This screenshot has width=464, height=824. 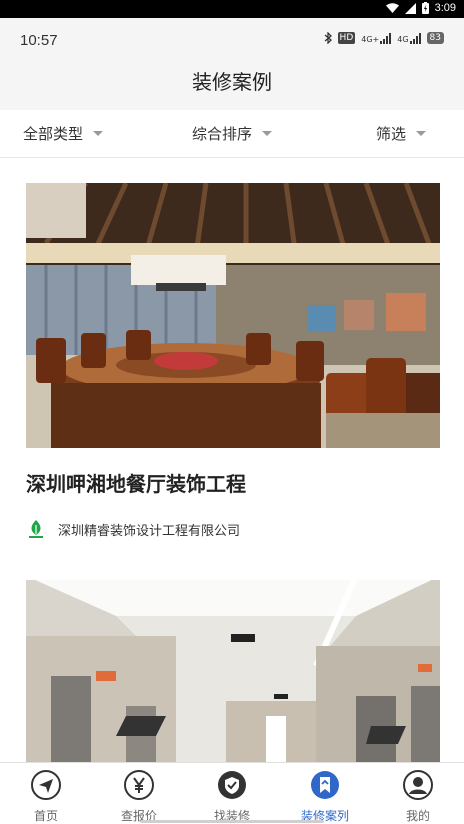 I want to click on header: 装修案例, so click(x=232, y=86).